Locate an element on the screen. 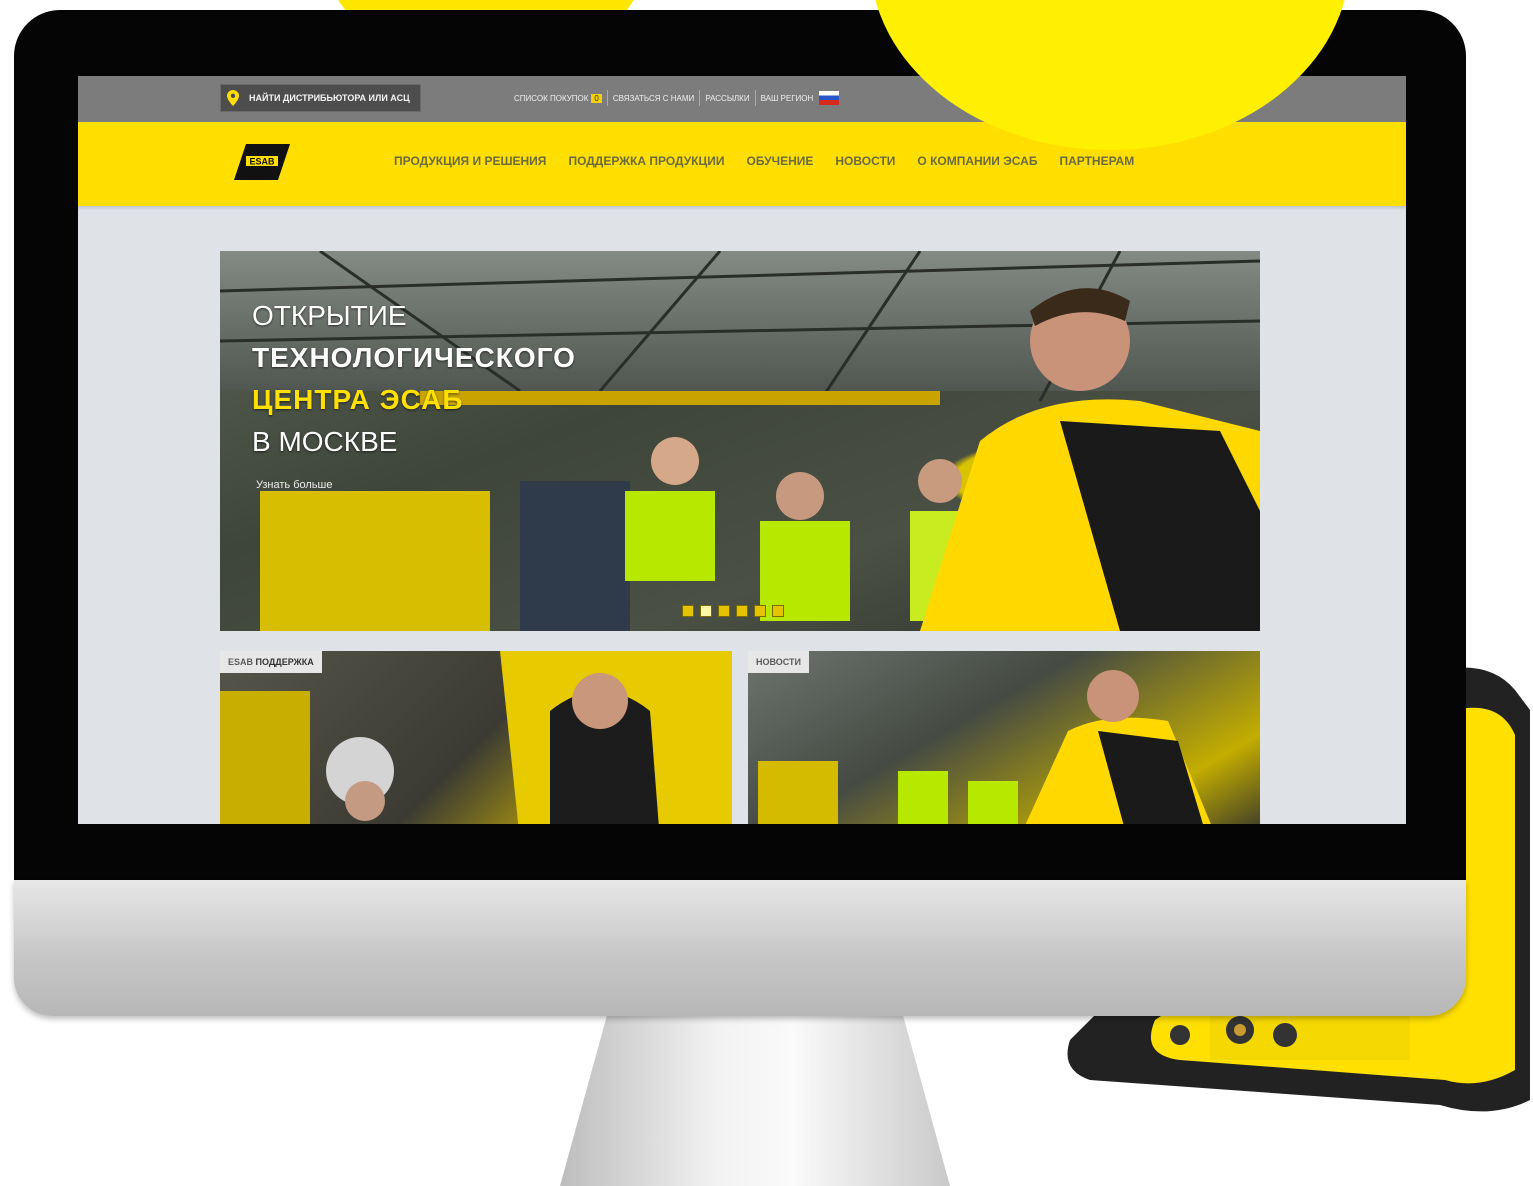 The height and width of the screenshot is (1186, 1533). monitor-chin is located at coordinates (740, 948).